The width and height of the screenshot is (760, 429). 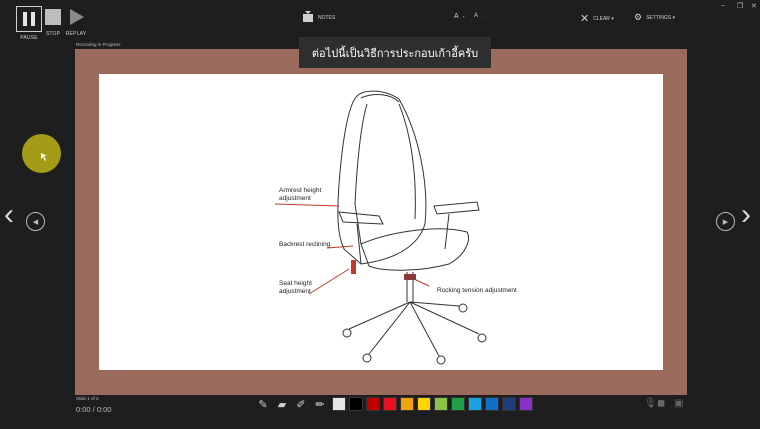 What do you see at coordinates (76, 34) in the screenshot?
I see `replay-label: REPLAY` at bounding box center [76, 34].